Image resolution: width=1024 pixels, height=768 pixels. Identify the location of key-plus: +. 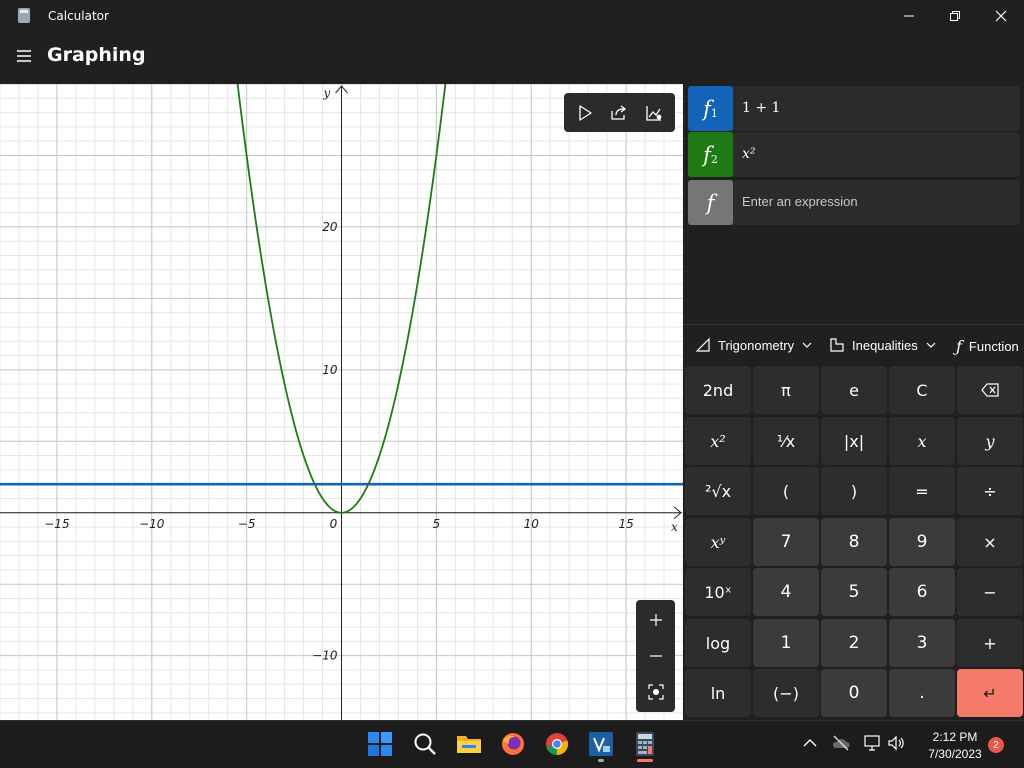
(990, 643).